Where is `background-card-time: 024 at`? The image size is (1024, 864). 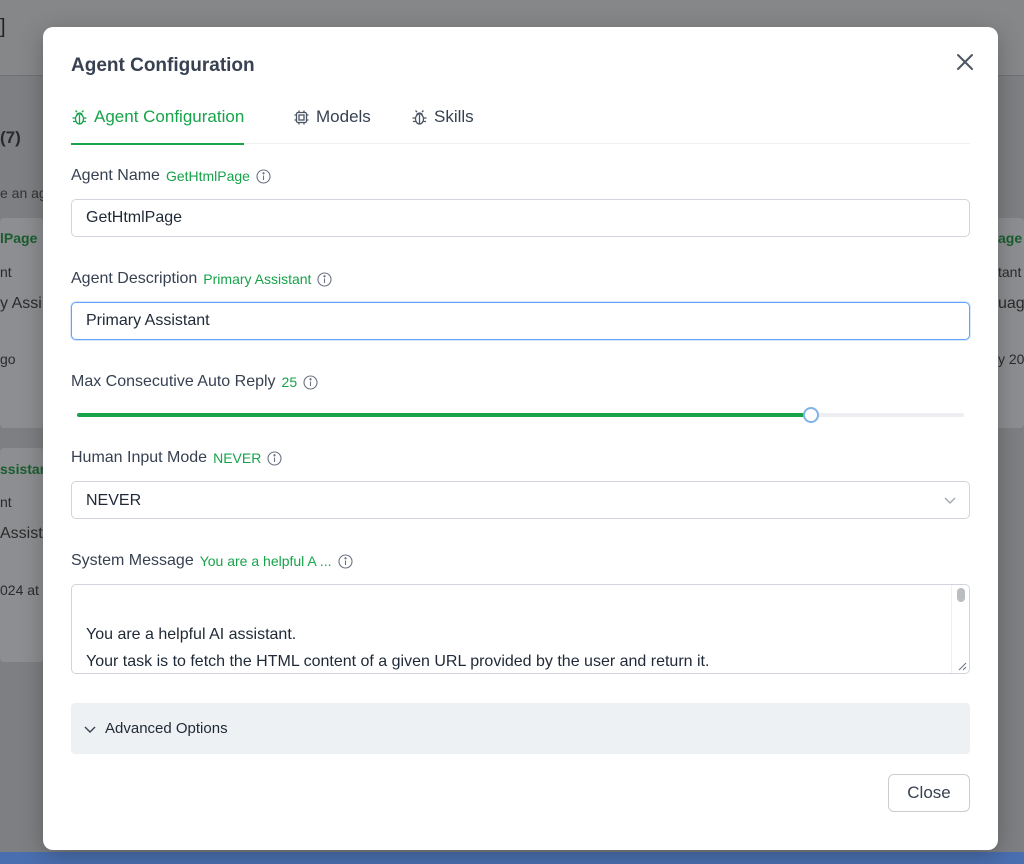 background-card-time: 024 at is located at coordinates (19, 590).